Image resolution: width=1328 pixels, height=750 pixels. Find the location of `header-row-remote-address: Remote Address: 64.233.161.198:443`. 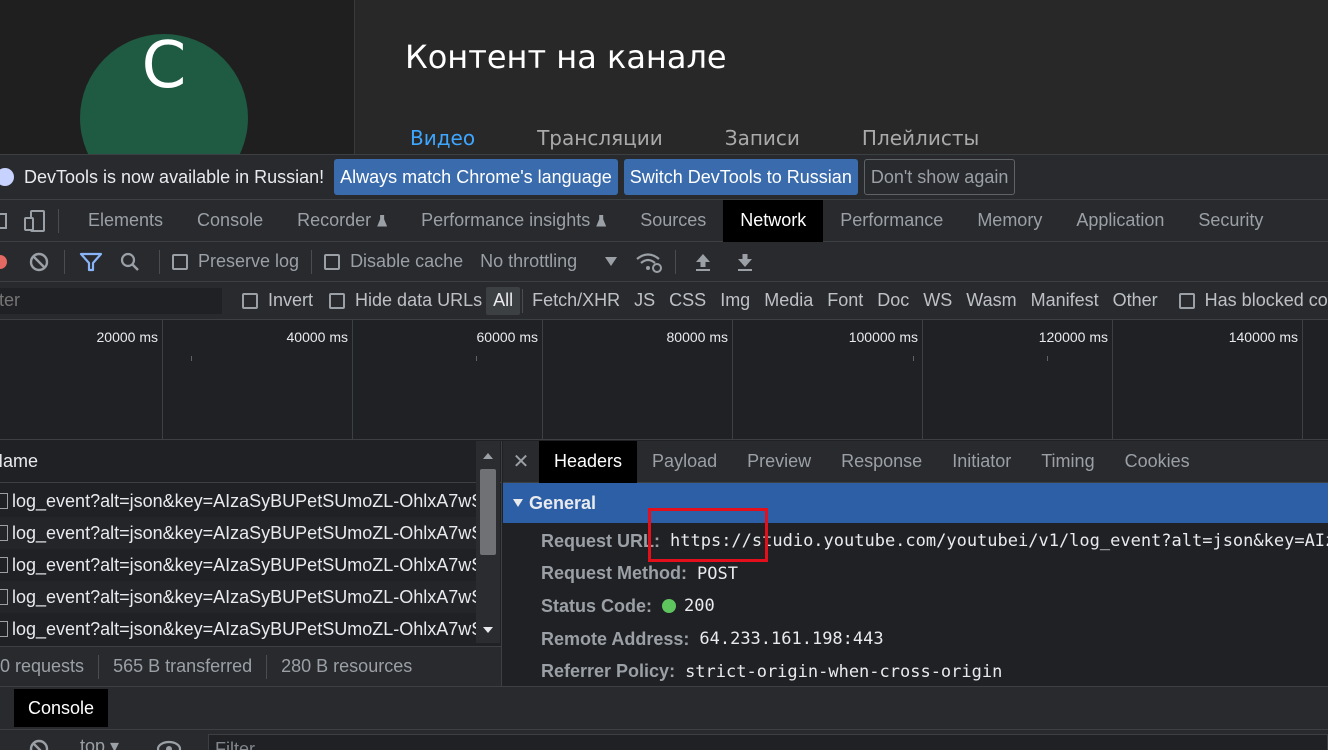

header-row-remote-address: Remote Address: 64.233.161.198:443 is located at coordinates (915, 639).